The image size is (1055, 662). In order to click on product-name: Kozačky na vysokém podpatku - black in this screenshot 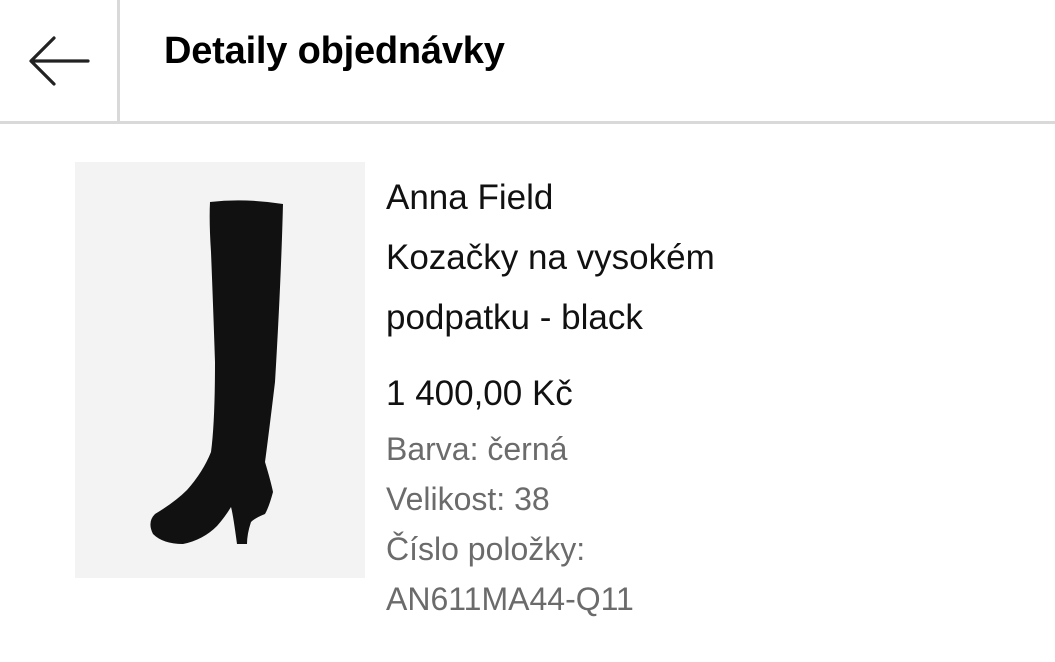, I will do `click(550, 287)`.